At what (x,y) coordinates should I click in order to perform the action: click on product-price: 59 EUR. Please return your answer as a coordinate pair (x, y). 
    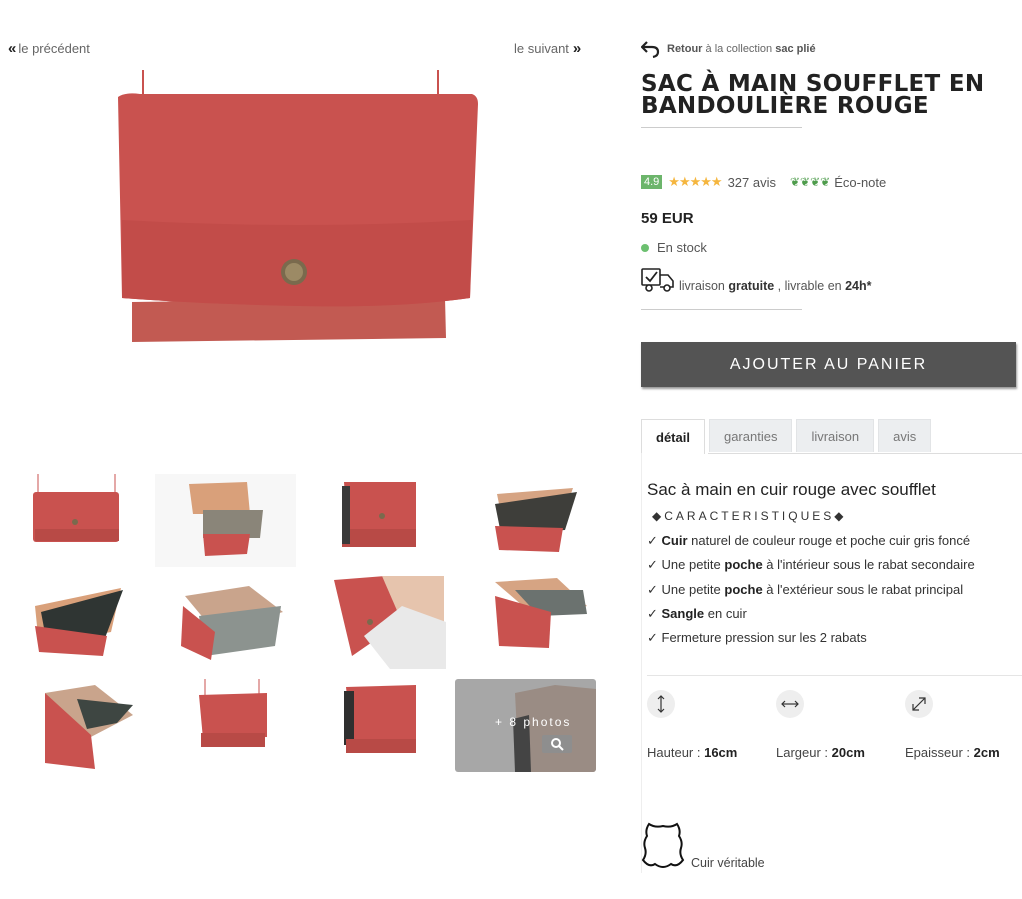
    Looking at the image, I should click on (667, 218).